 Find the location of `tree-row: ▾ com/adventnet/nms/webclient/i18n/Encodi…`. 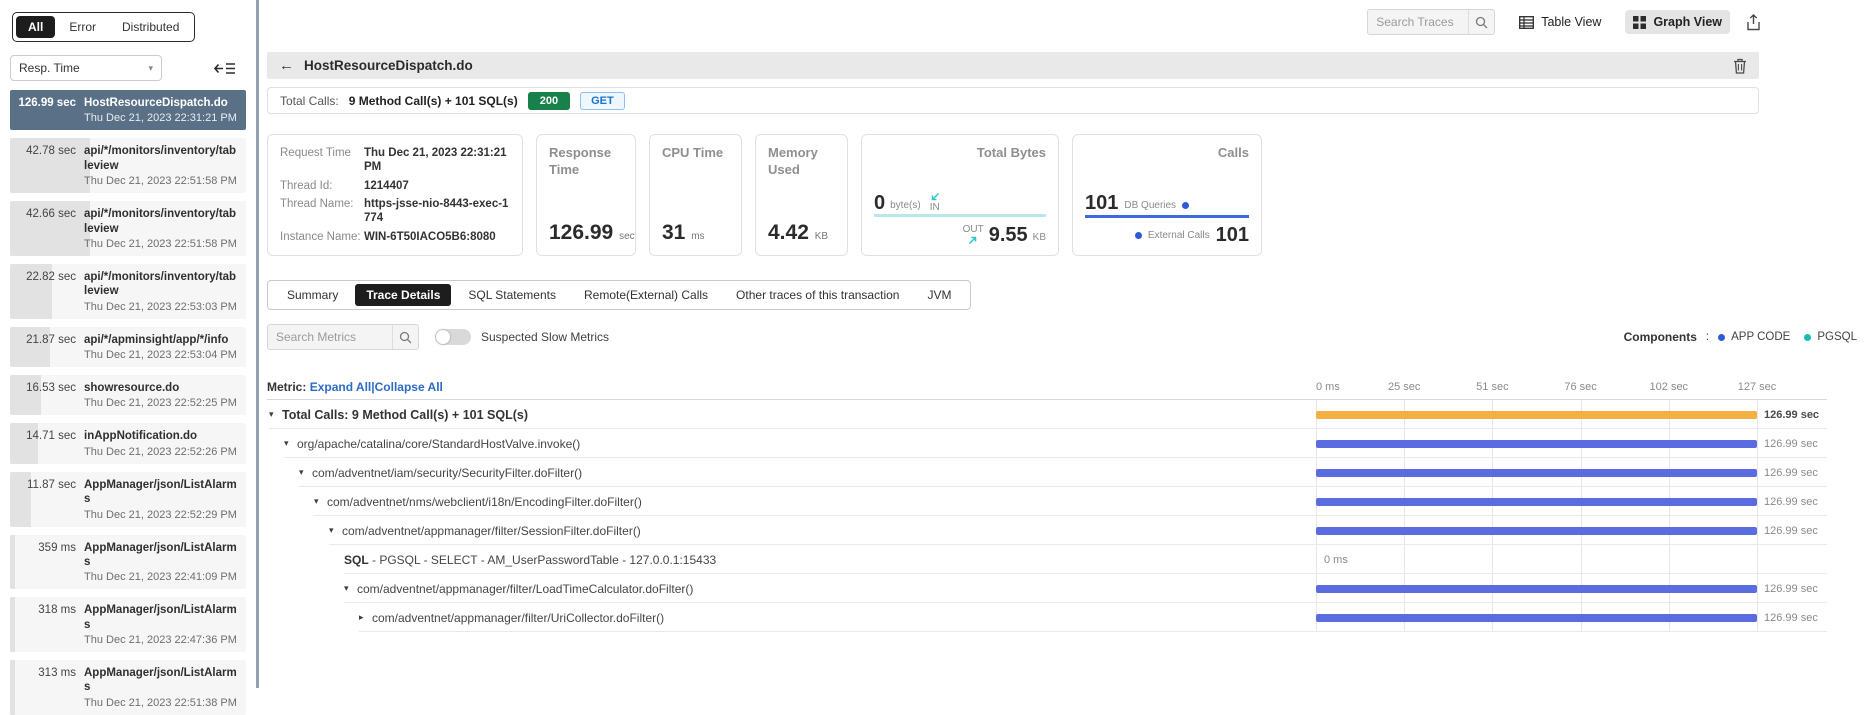

tree-row: ▾ com/adventnet/nms/webclient/i18n/Encodi… is located at coordinates (1047, 501).